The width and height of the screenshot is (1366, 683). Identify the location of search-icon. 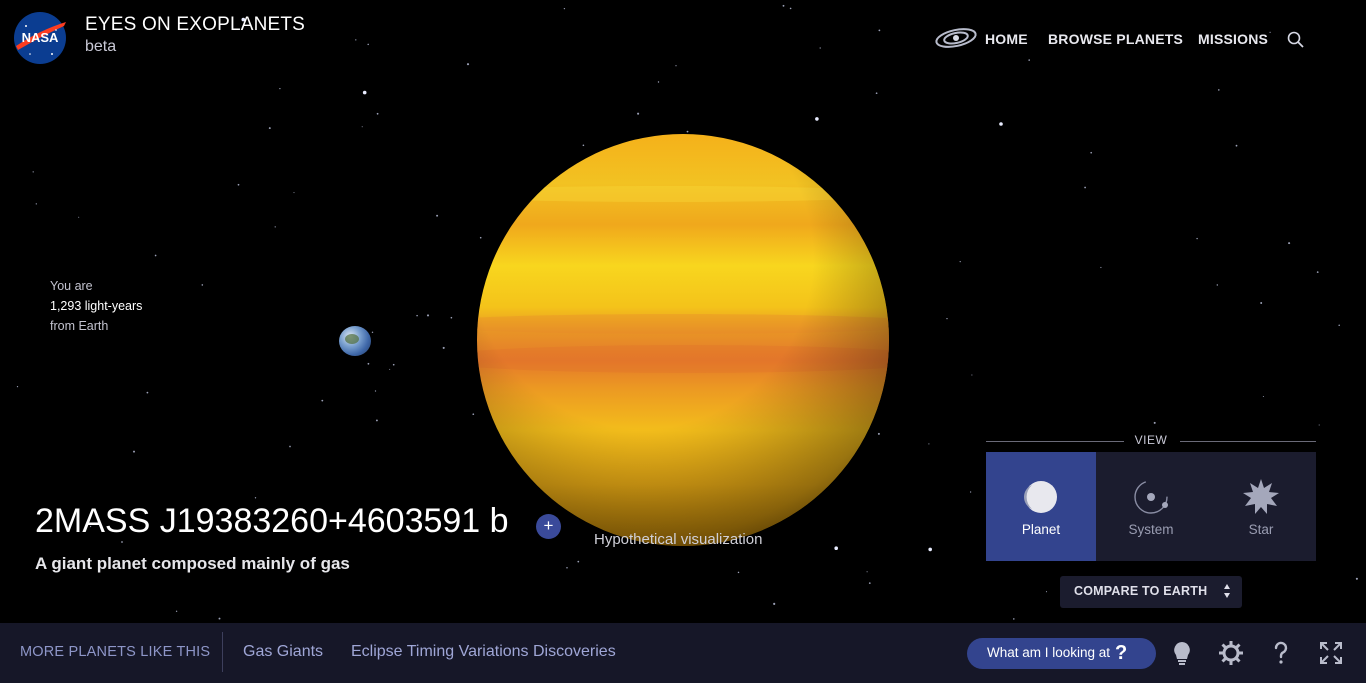
(1296, 40).